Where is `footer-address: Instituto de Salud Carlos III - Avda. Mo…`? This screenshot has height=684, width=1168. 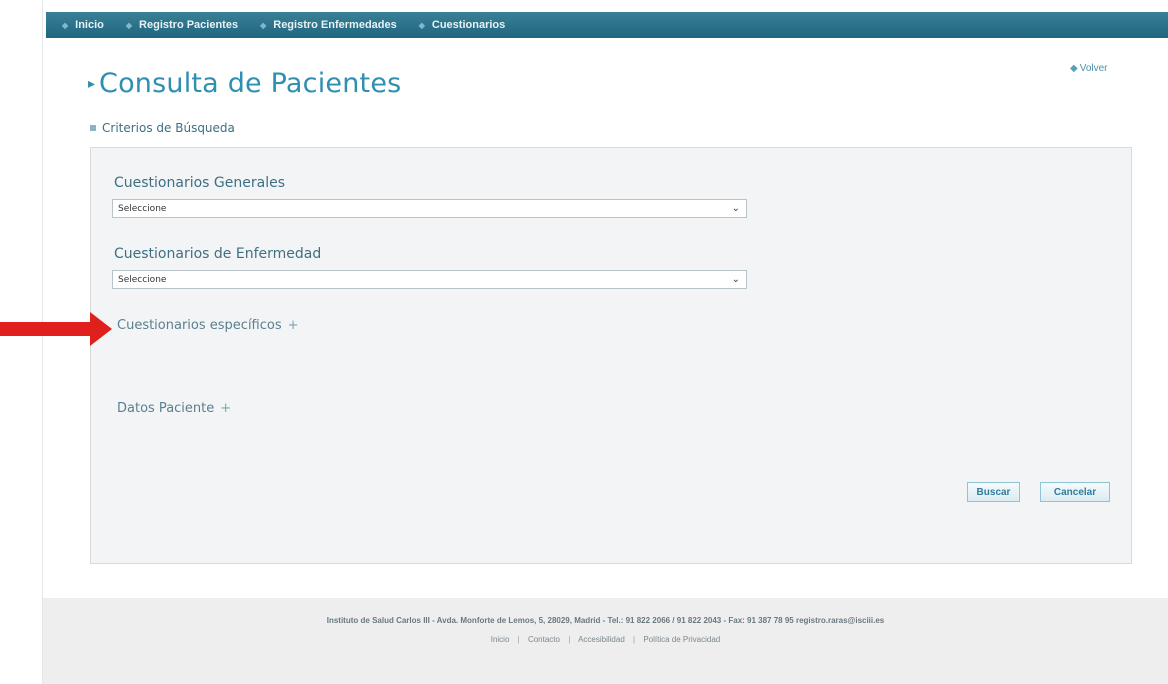
footer-address: Instituto de Salud Carlos III - Avda. Mo… is located at coordinates (605, 620).